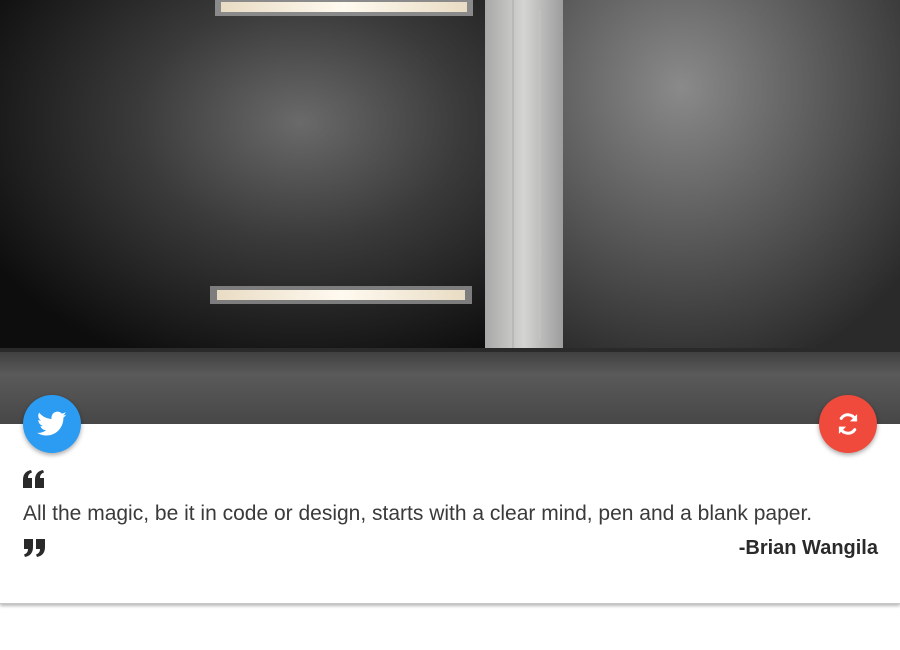  I want to click on twitter-icon, so click(52, 423).